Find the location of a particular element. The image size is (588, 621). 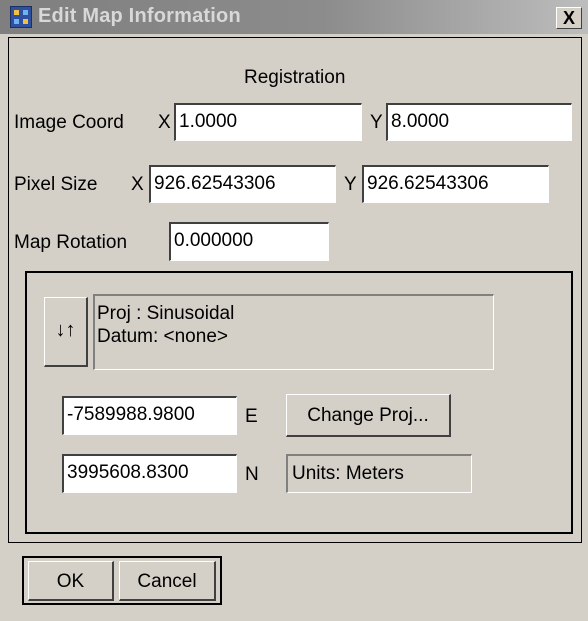

close-icon: X is located at coordinates (568, 18).